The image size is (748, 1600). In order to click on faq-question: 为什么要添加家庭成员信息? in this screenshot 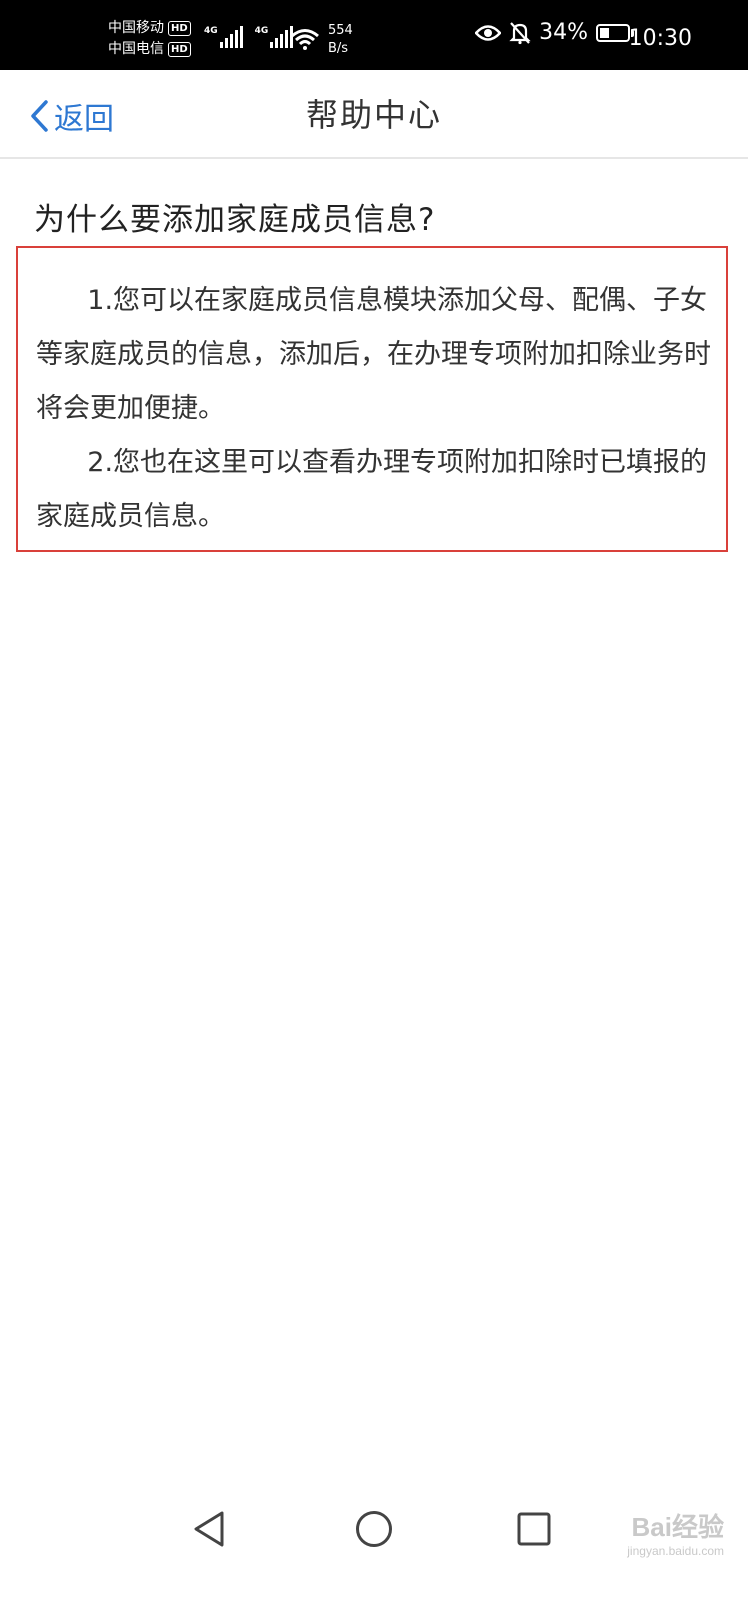, I will do `click(235, 220)`.